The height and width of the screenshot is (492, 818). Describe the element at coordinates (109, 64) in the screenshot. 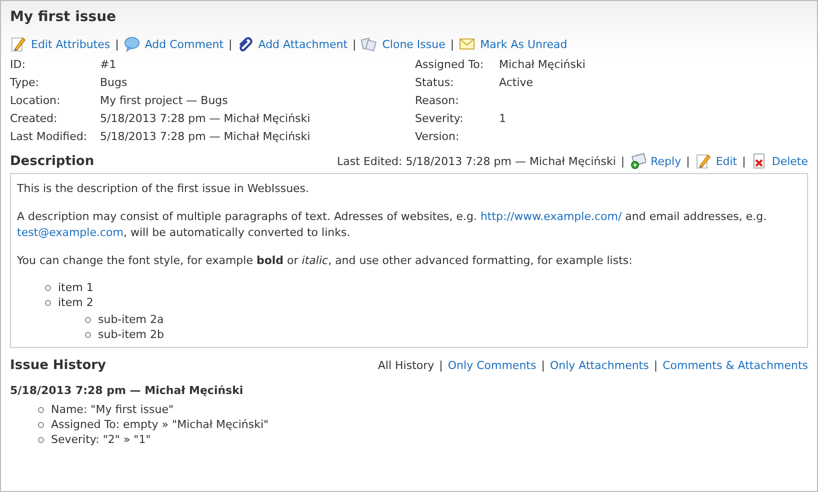

I see `field-value: #1` at that location.